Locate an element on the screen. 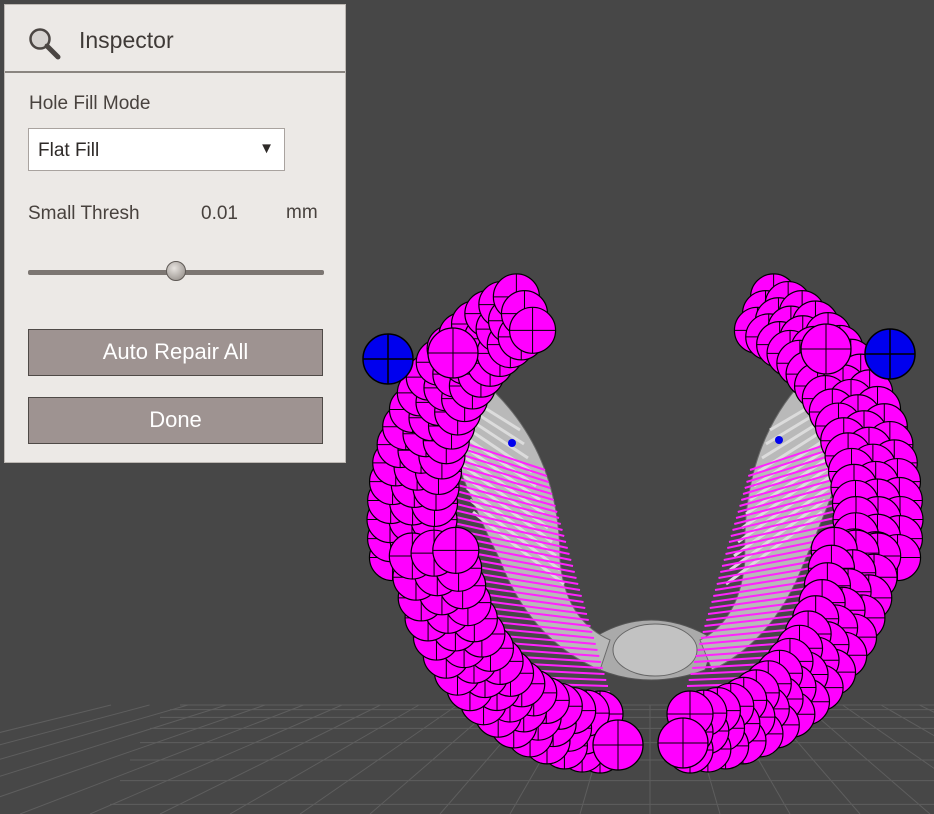  hole-fill-mode-select: Flat Fill ▼ is located at coordinates (156, 149).